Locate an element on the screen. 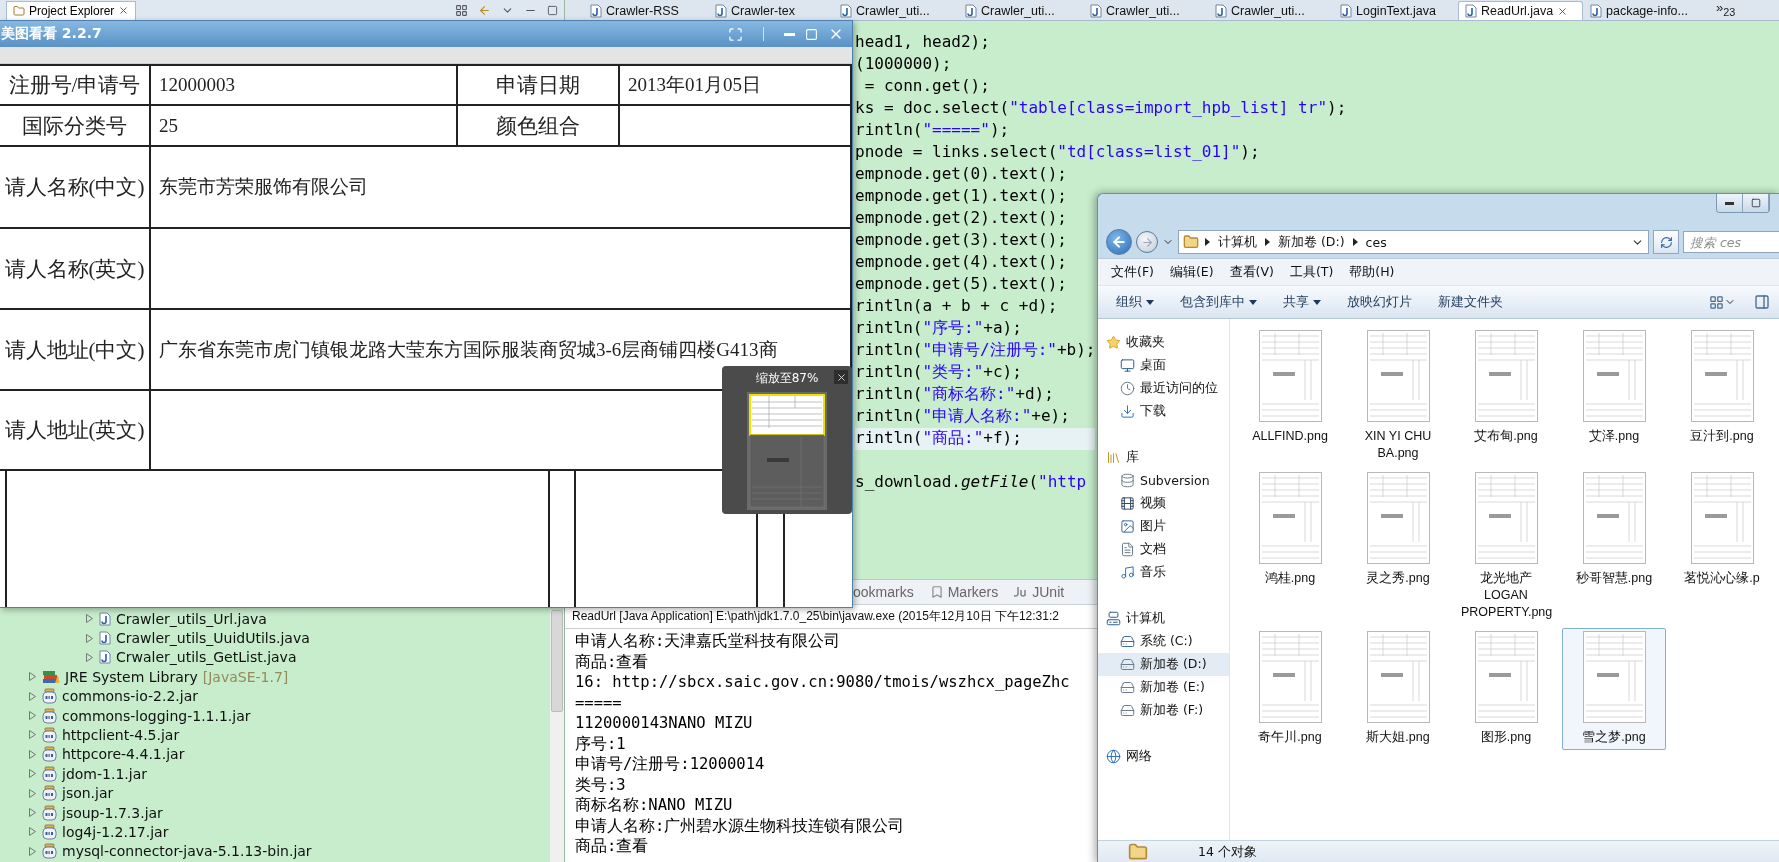  more-tabs-button: »$_{23}$ is located at coordinates (1722, 10).